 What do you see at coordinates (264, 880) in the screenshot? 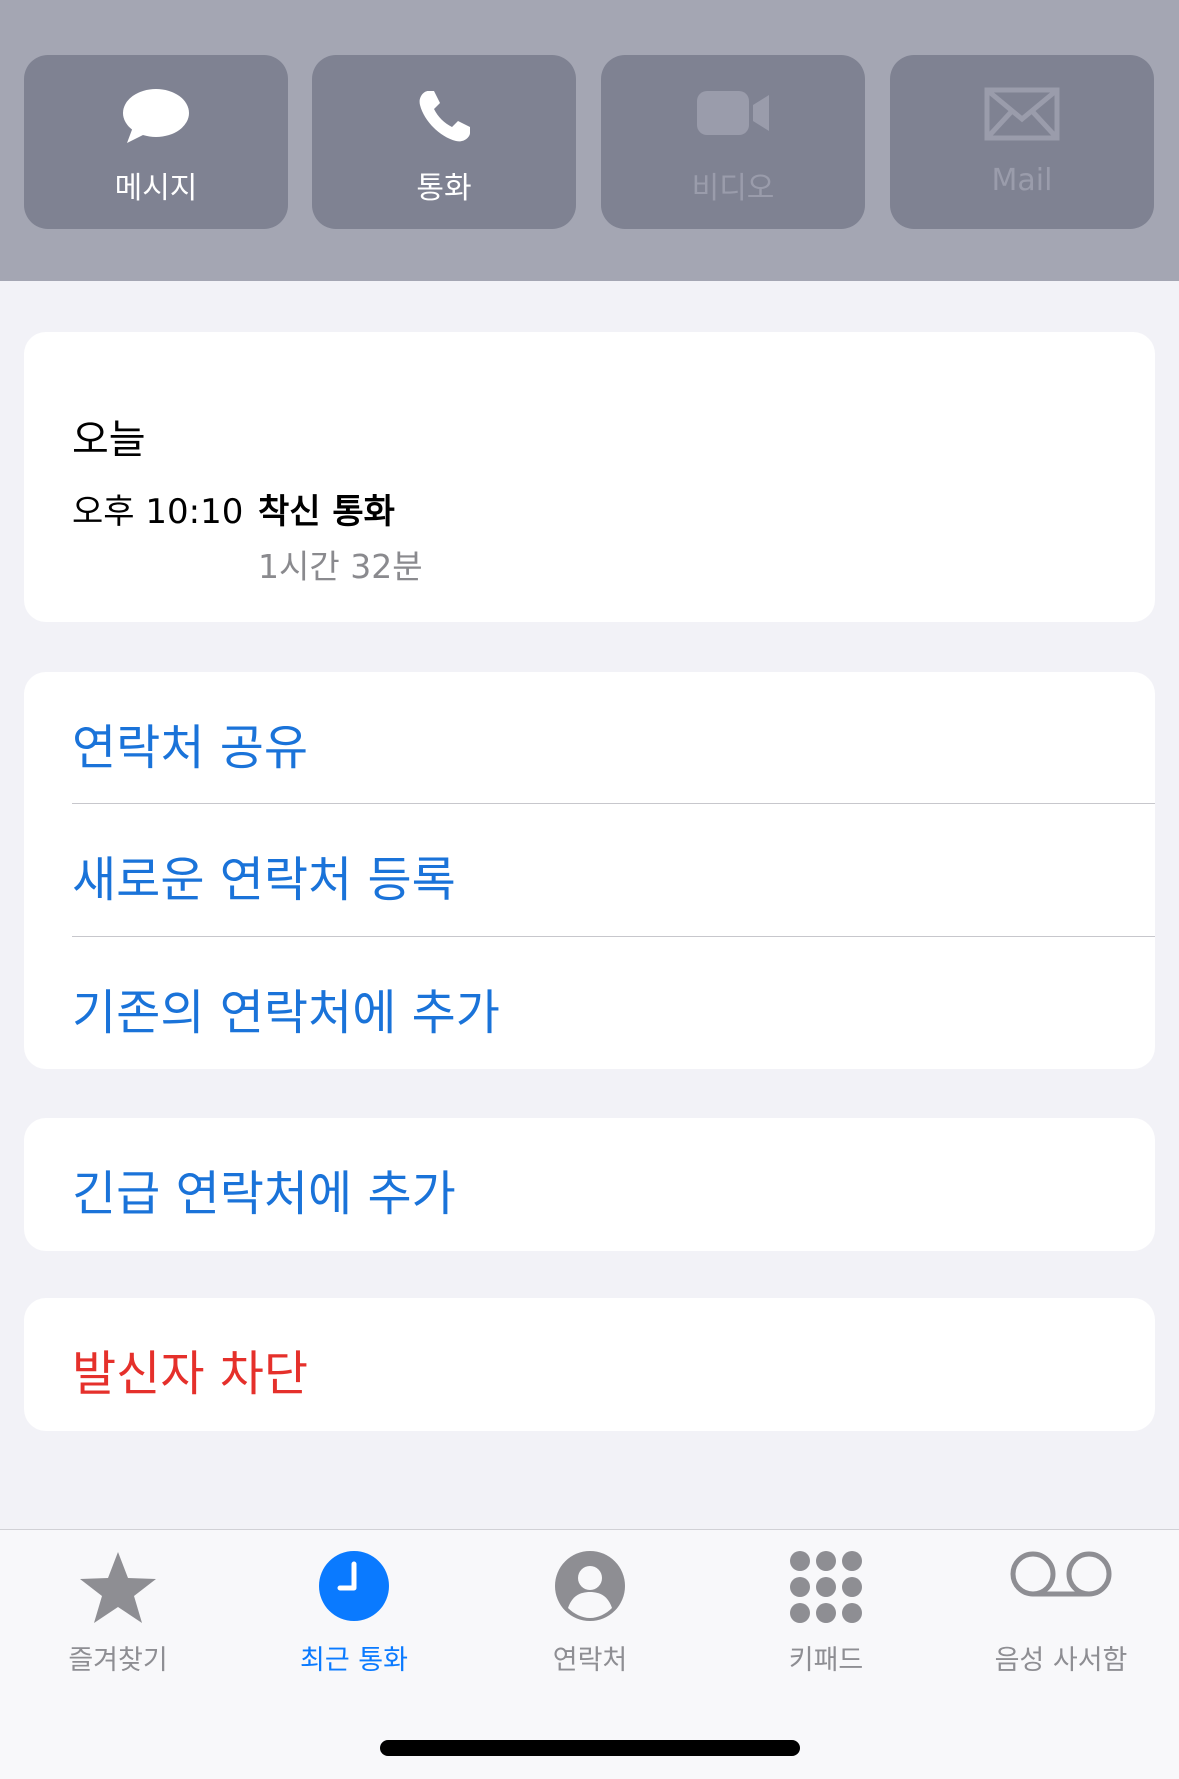
I see `create-new-contact-label: 새로운 연락처 등록` at bounding box center [264, 880].